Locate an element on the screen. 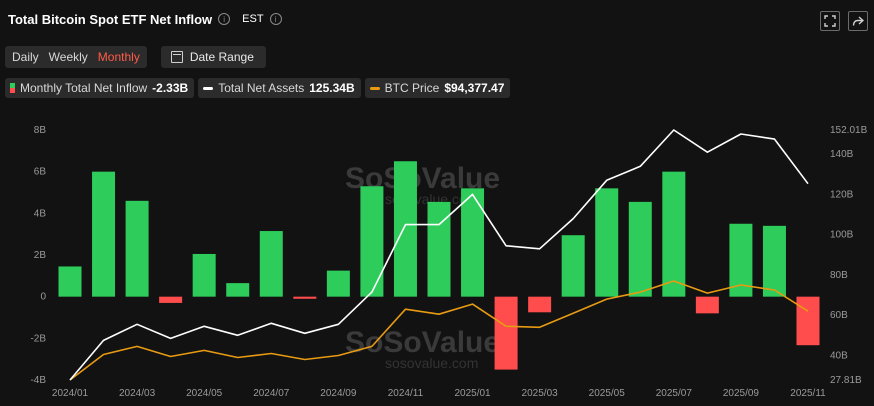  legend-item-btc-price: BTC Price $94,377.47 is located at coordinates (437, 88).